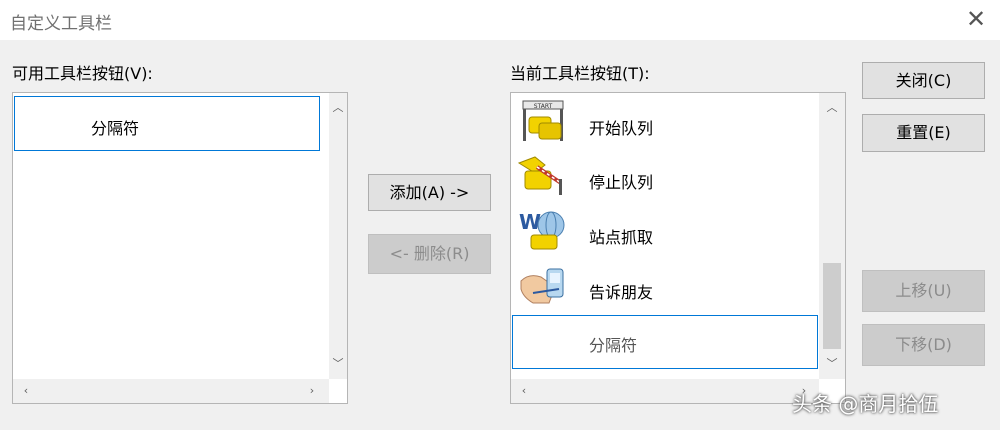  Describe the element at coordinates (429, 192) in the screenshot. I see `add-button: 添加(A) ->` at that location.